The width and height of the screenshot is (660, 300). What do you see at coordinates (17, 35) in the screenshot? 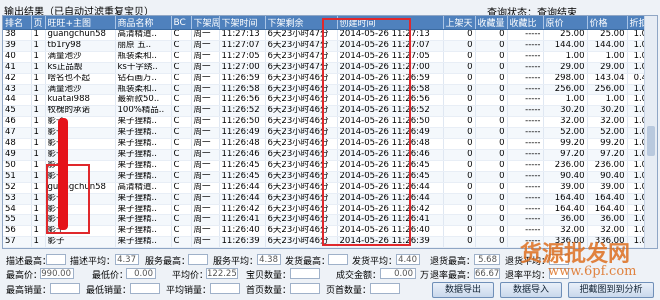
I see `table-cell: 38` at bounding box center [17, 35].